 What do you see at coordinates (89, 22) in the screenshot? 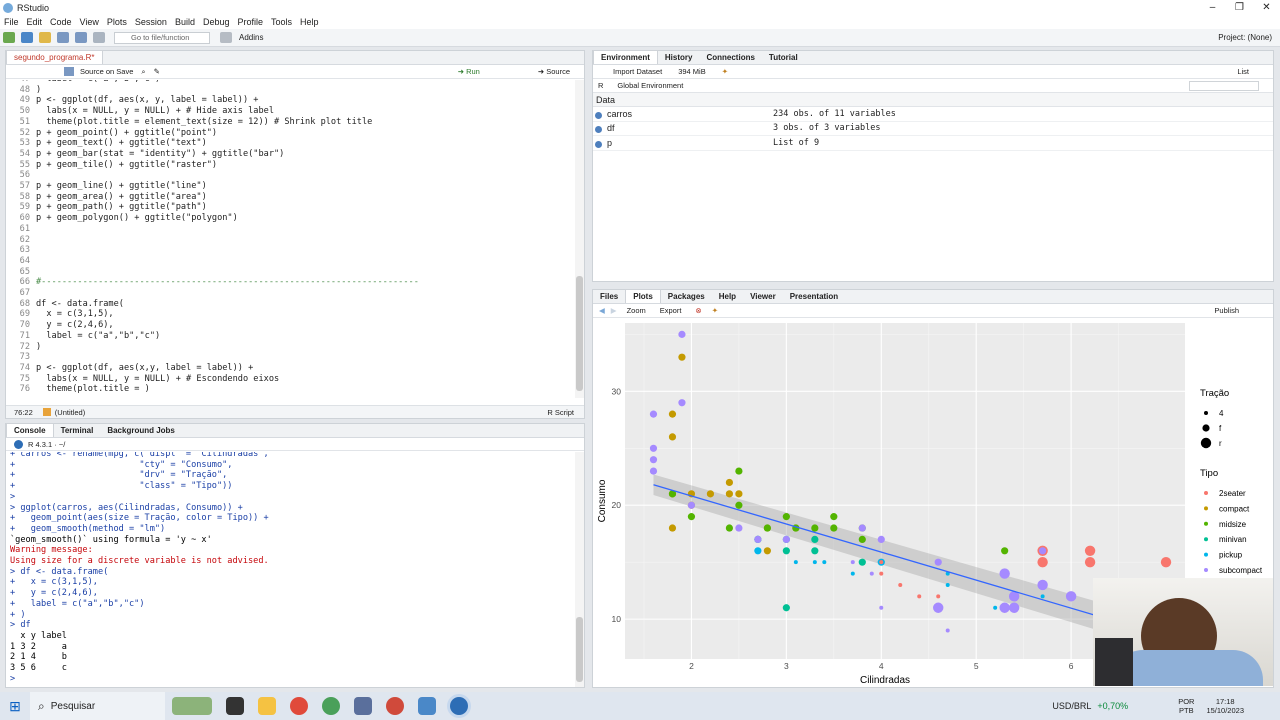
I see `menu-view: View` at bounding box center [89, 22].